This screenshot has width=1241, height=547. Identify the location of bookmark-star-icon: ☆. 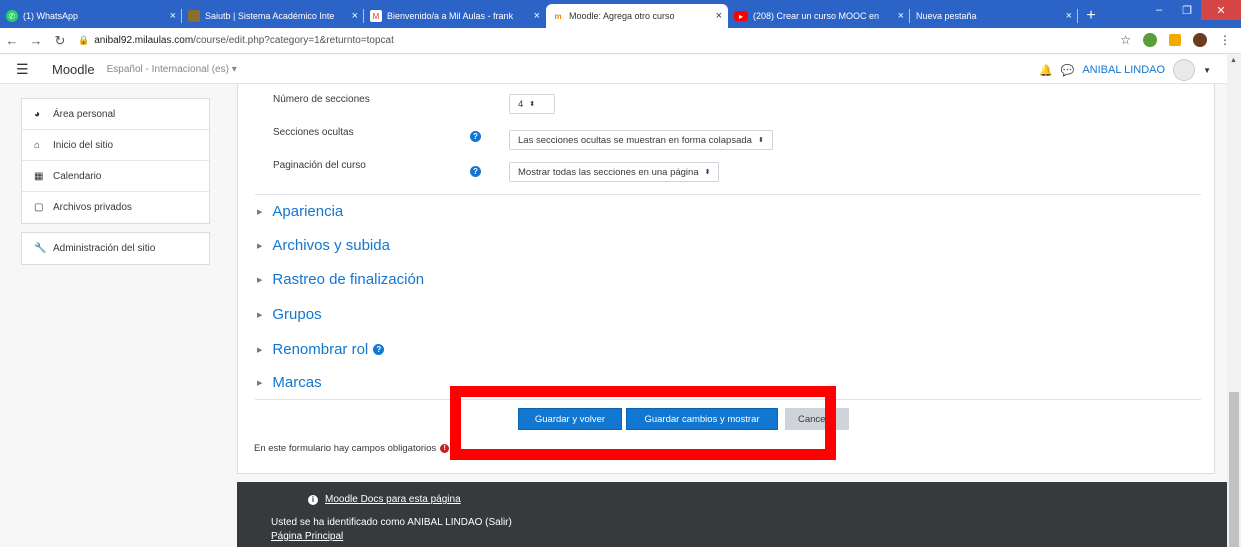
(1125, 40).